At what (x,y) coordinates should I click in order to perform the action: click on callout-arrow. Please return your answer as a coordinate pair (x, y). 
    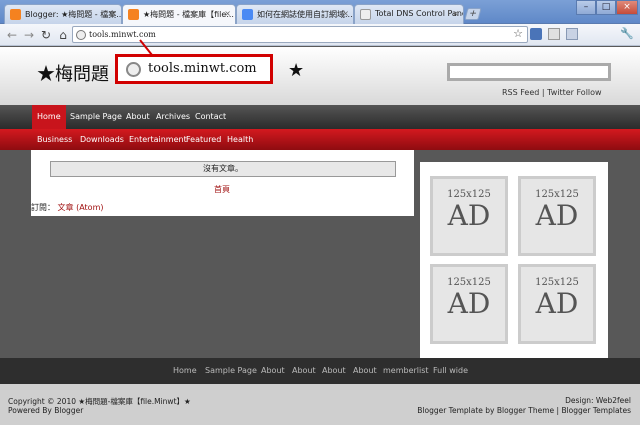
    Looking at the image, I should click on (146, 47).